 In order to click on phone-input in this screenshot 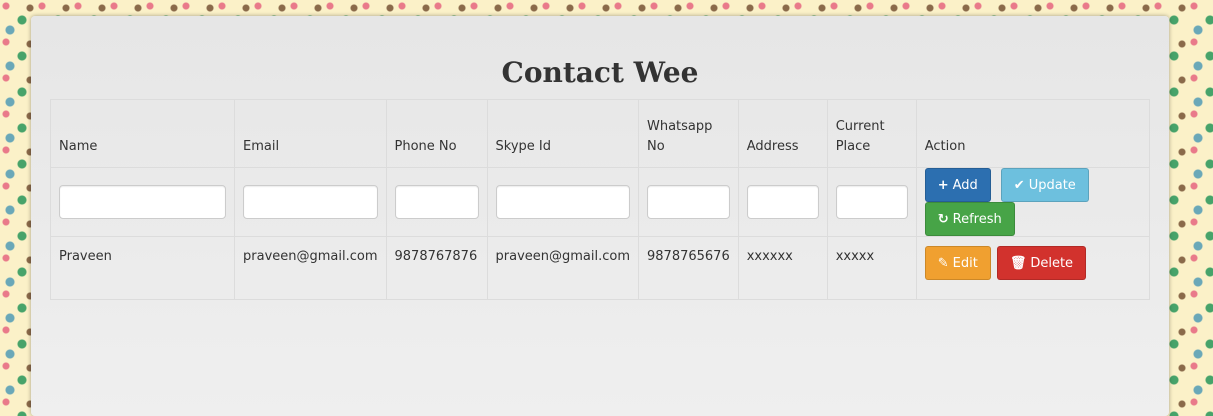, I will do `click(436, 202)`.